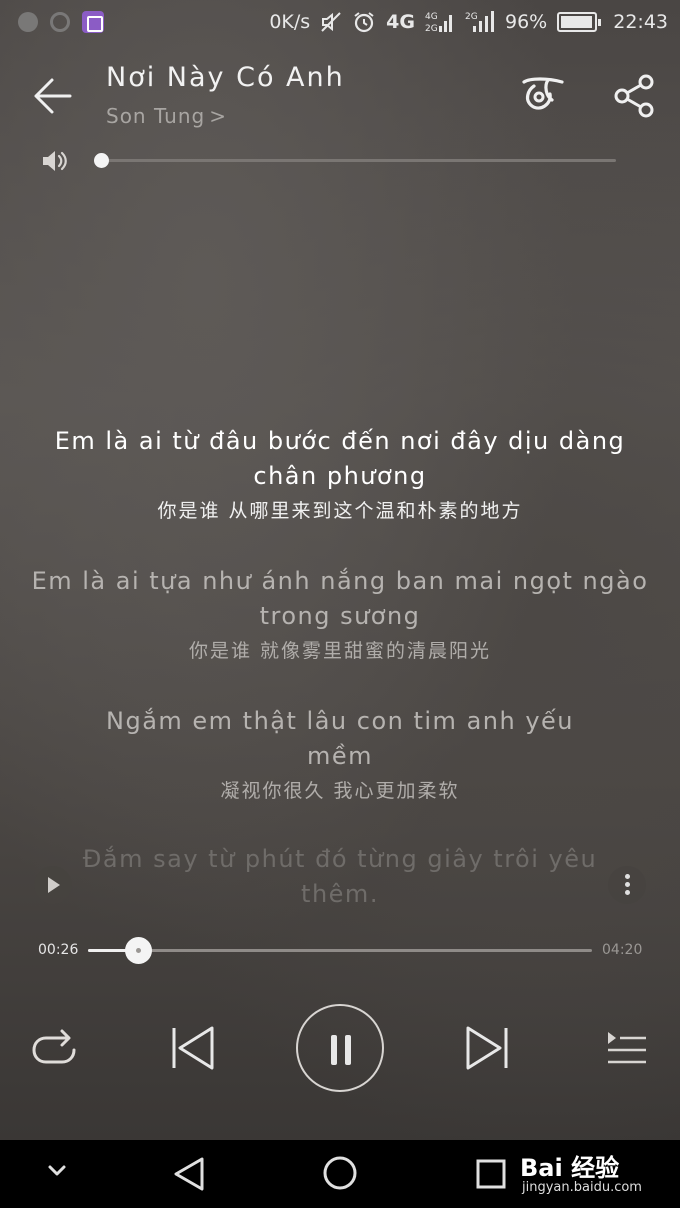 The height and width of the screenshot is (1208, 680). Describe the element at coordinates (400, 22) in the screenshot. I see `signal-4g: 4G` at that location.